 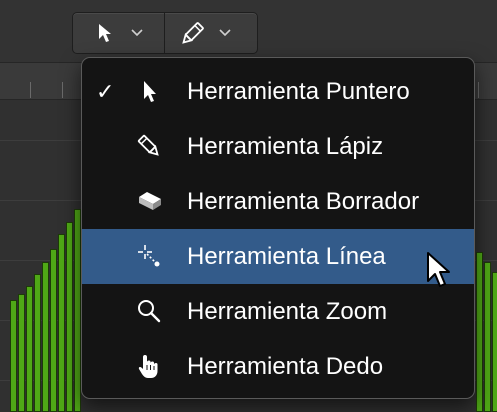 What do you see at coordinates (149, 256) in the screenshot?
I see `line-crosshair-icon` at bounding box center [149, 256].